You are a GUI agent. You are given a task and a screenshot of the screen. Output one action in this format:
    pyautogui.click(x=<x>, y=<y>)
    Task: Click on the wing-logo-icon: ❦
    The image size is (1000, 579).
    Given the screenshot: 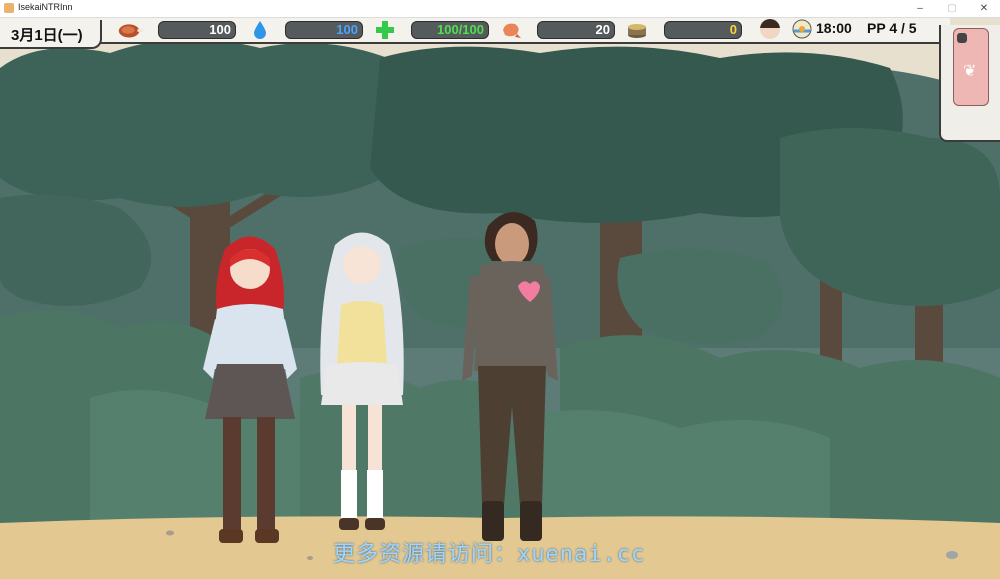 What is the action you would take?
    pyautogui.click(x=970, y=71)
    